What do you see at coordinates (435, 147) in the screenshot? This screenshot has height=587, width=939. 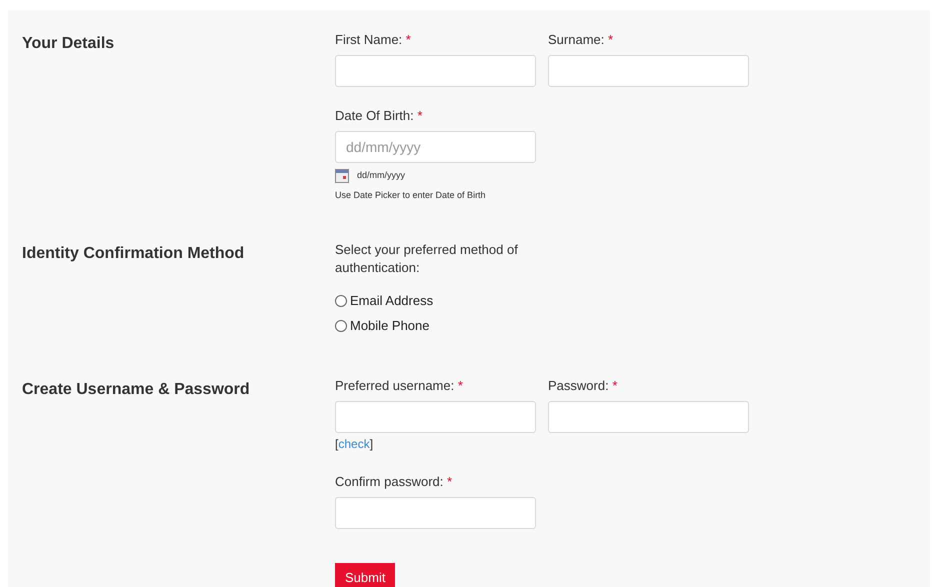 I see `input-field: dd/mm/yyyy` at bounding box center [435, 147].